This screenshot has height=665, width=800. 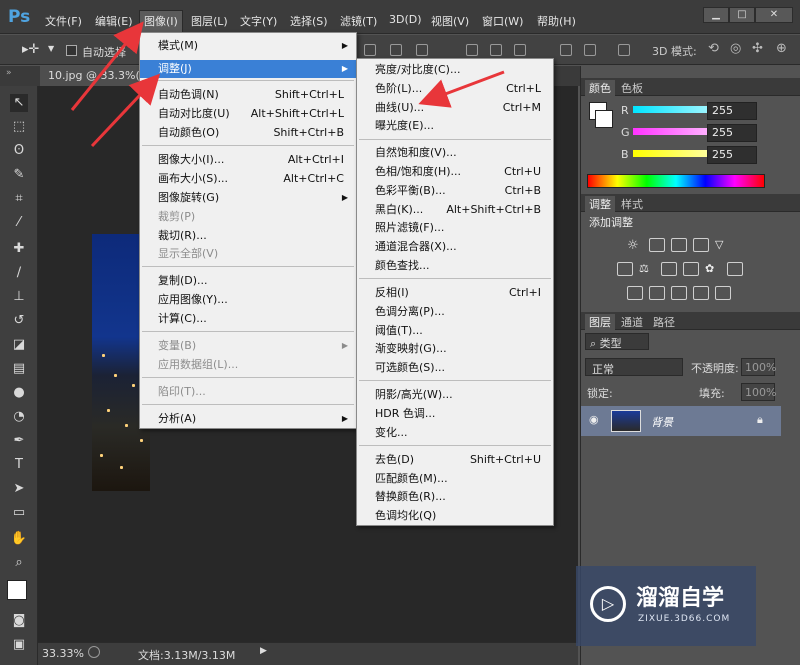 I want to click on image-menu-item: 模式(M) ▶, so click(x=248, y=46).